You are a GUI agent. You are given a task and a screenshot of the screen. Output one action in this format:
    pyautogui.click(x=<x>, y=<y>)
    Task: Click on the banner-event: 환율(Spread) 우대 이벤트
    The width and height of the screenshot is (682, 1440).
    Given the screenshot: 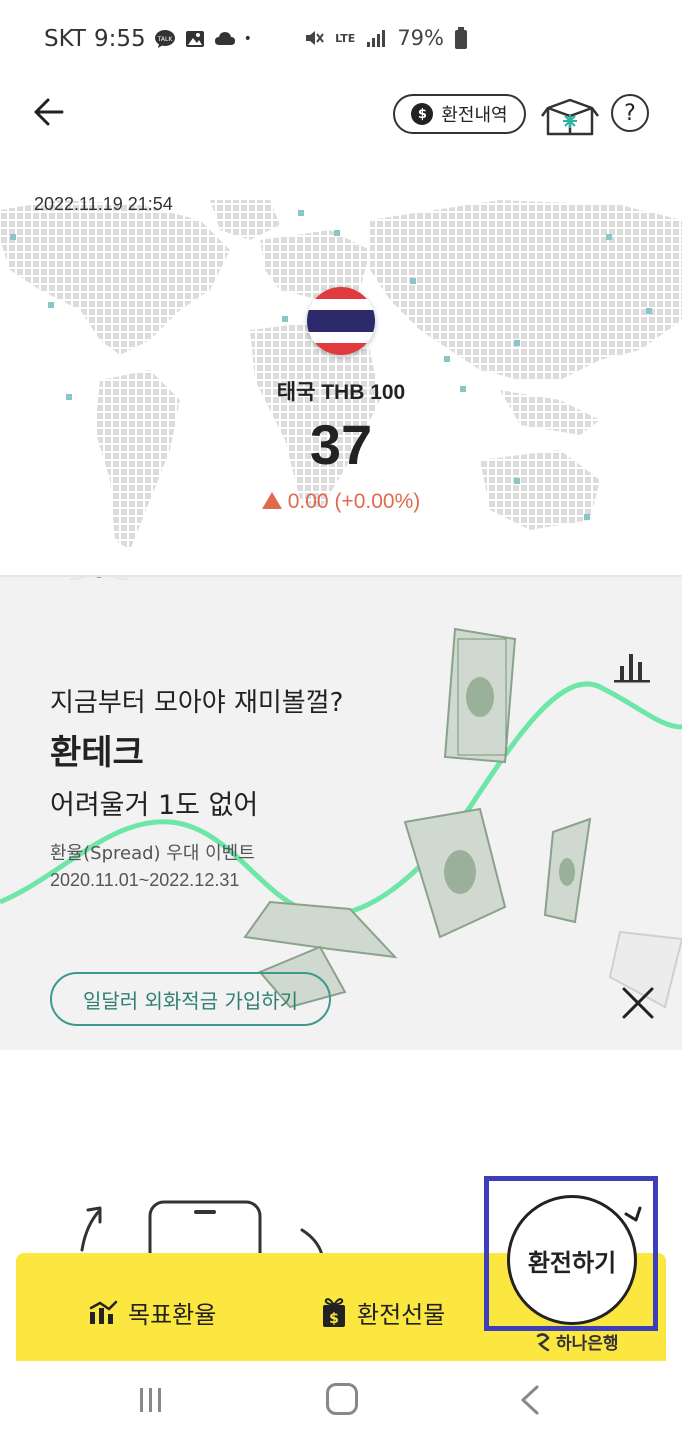 What is the action you would take?
    pyautogui.click(x=152, y=853)
    